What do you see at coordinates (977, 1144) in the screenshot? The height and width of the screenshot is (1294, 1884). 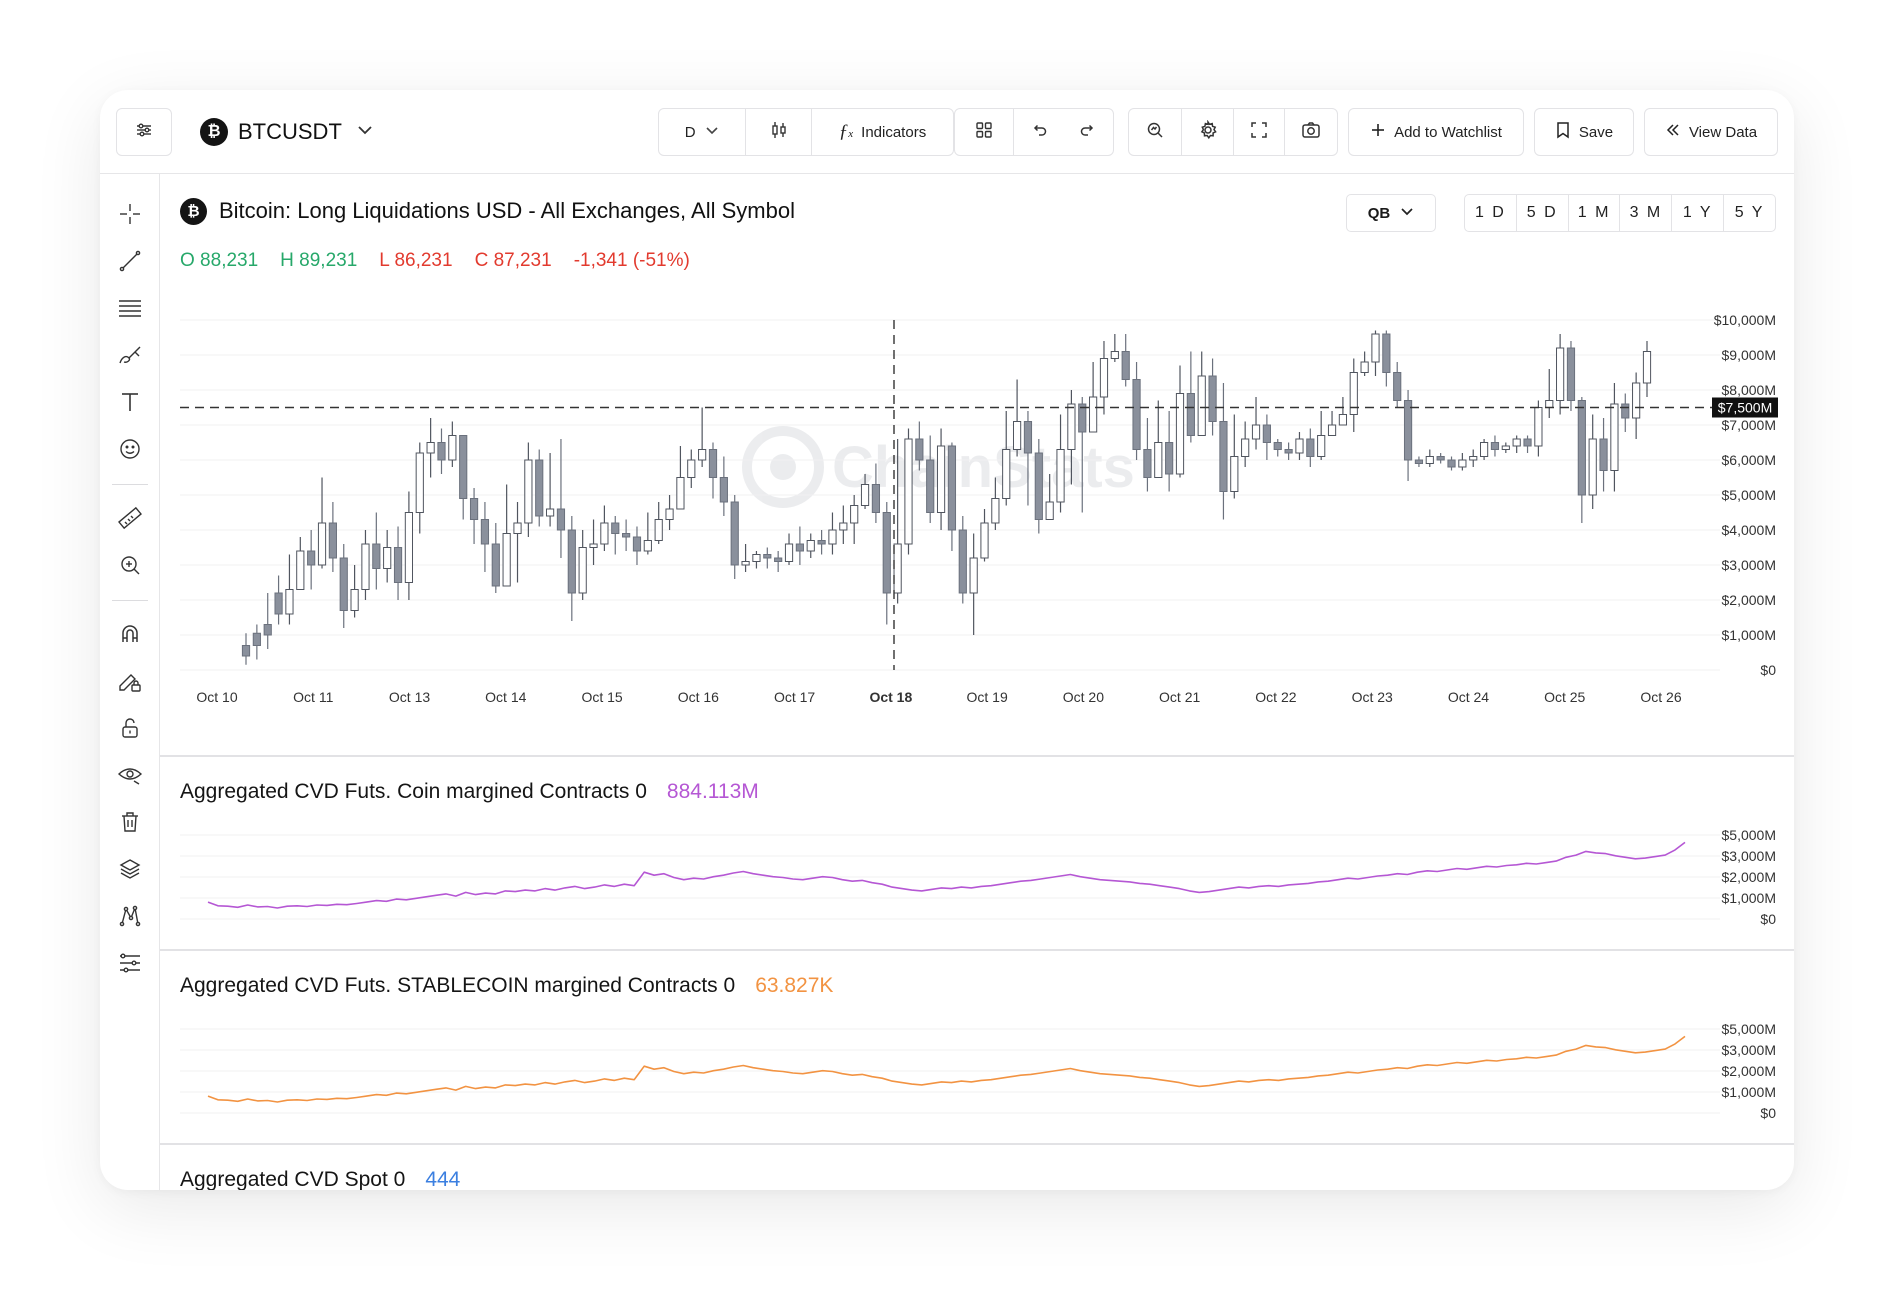 I see `pane-divider` at bounding box center [977, 1144].